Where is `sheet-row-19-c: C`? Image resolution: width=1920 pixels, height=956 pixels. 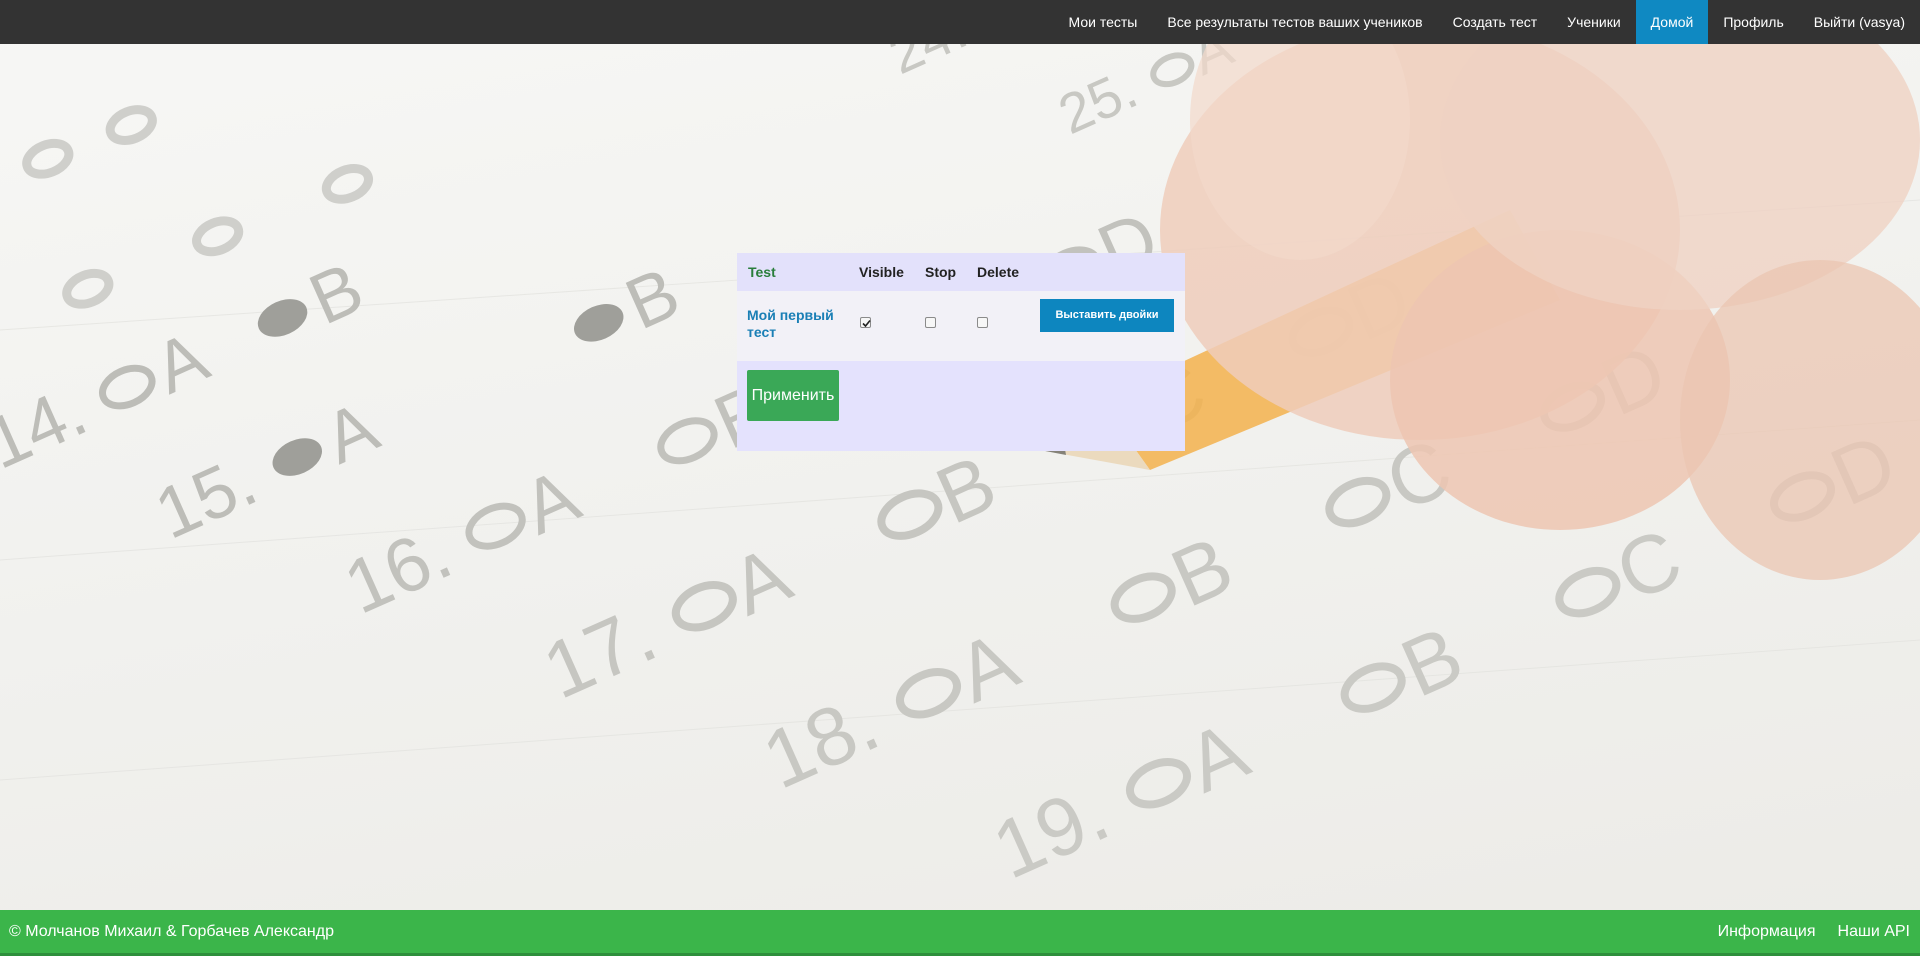
sheet-row-19-c: C is located at coordinates (1648, 565).